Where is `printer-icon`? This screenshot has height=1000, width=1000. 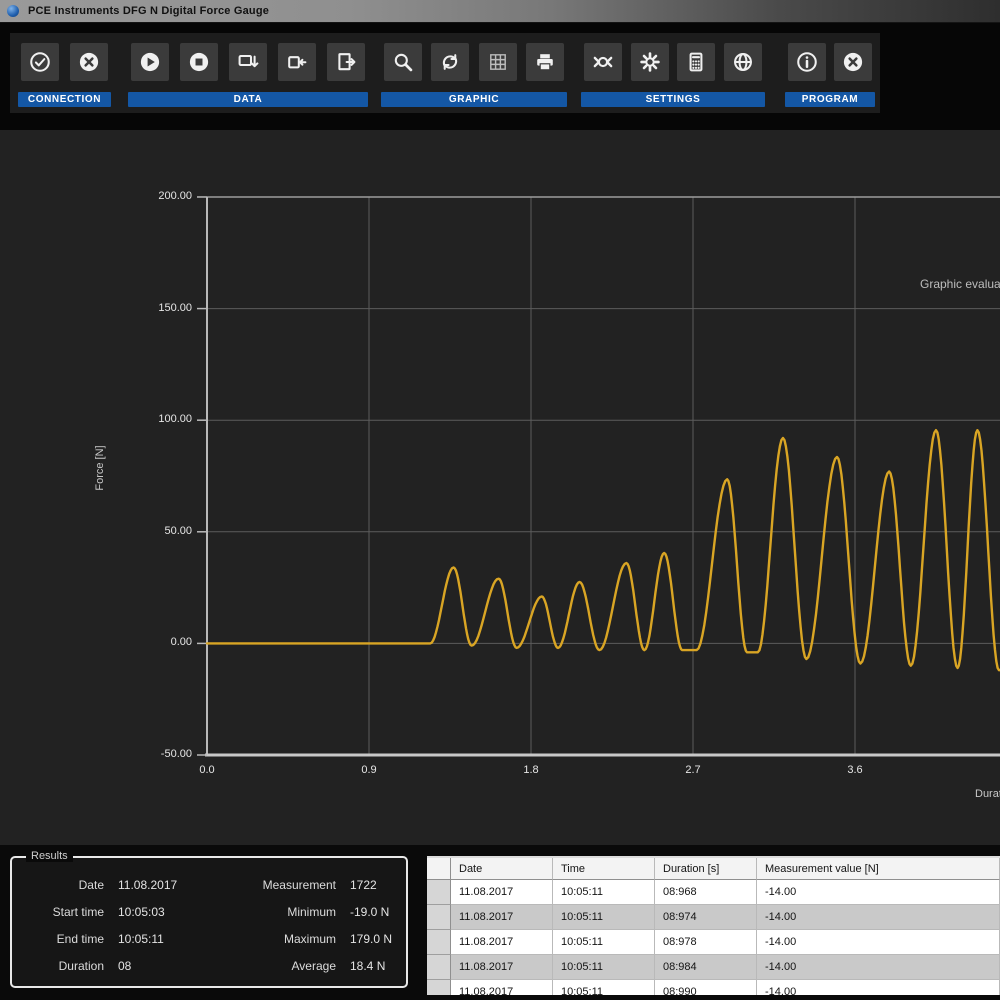
printer-icon is located at coordinates (545, 62).